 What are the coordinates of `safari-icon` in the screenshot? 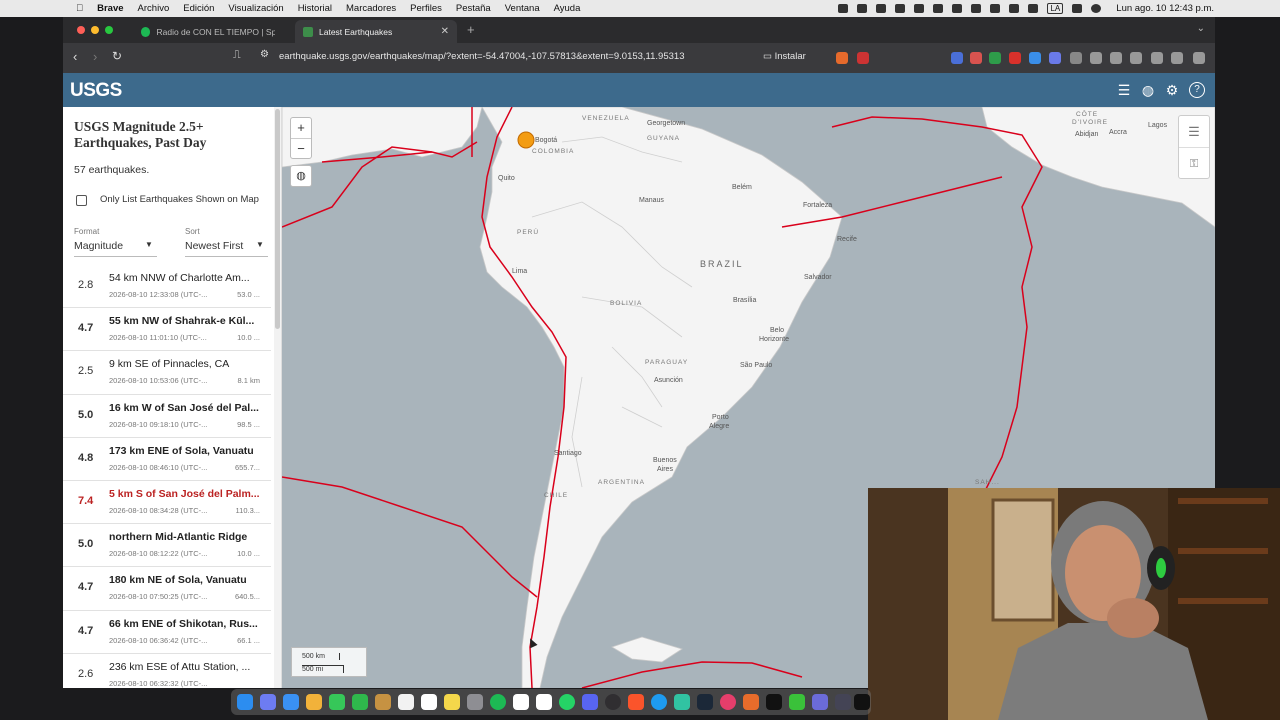 It's located at (659, 702).